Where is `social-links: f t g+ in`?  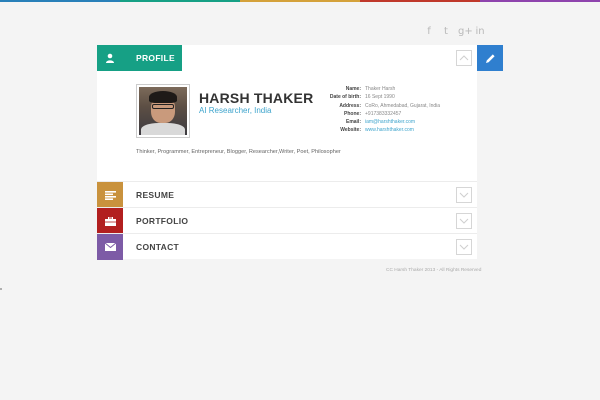 social-links: f t g+ in is located at coordinates (454, 32).